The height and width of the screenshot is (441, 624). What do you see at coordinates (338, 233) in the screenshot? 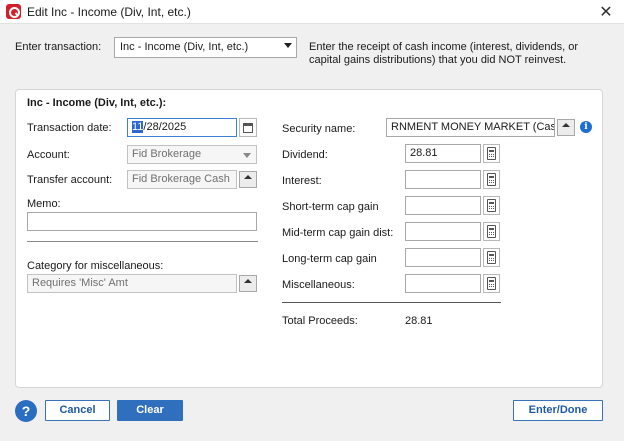
I see `mid-term-cap-gain-label: Mid-term cap gain dist:` at bounding box center [338, 233].